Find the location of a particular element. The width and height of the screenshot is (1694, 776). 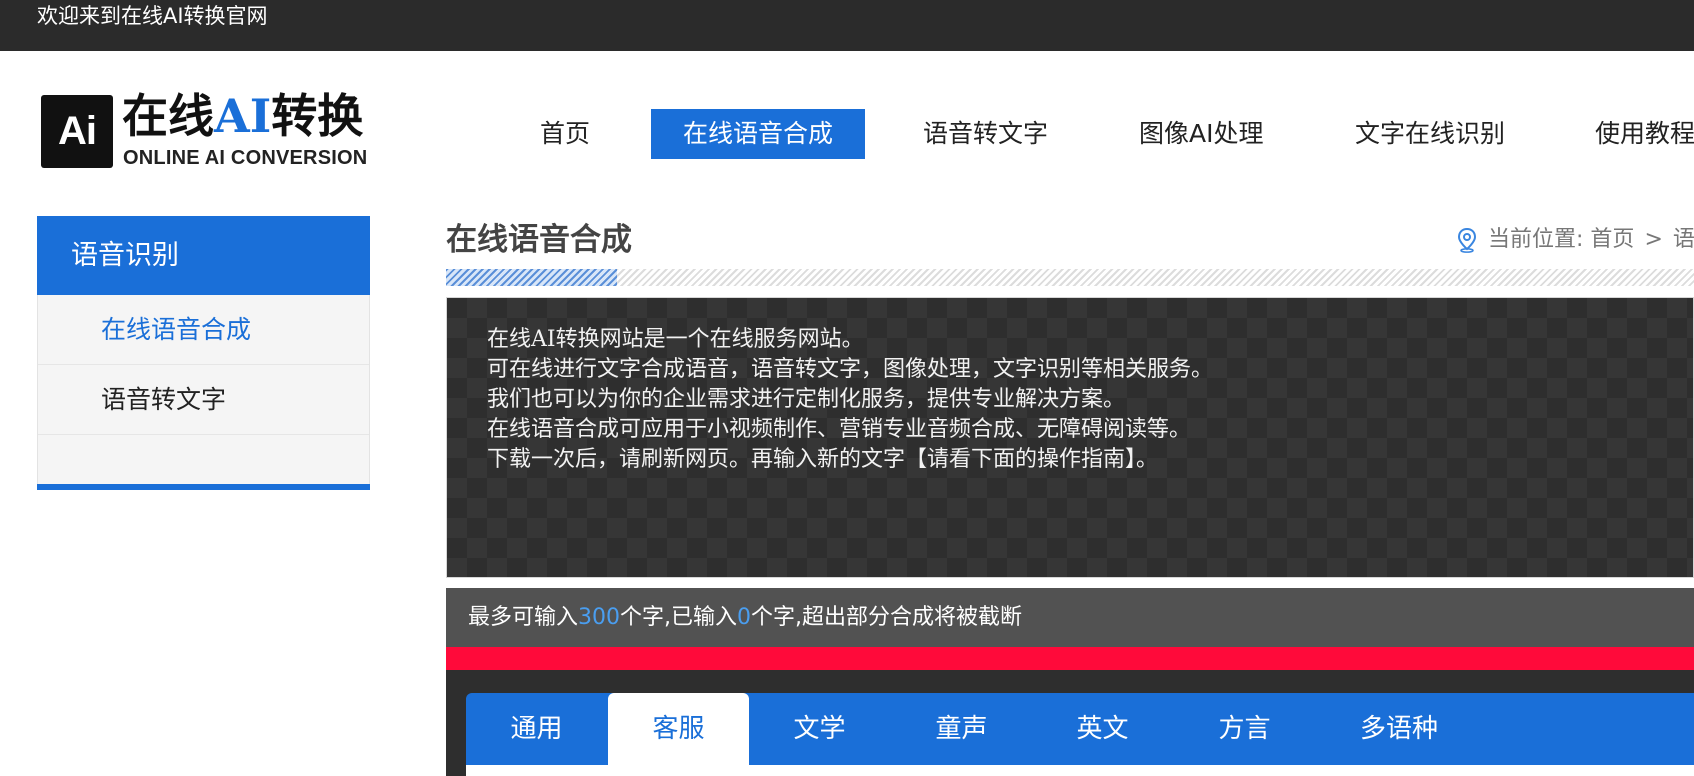

nav-item-image-ai: 图像AI处理 is located at coordinates (1201, 134).